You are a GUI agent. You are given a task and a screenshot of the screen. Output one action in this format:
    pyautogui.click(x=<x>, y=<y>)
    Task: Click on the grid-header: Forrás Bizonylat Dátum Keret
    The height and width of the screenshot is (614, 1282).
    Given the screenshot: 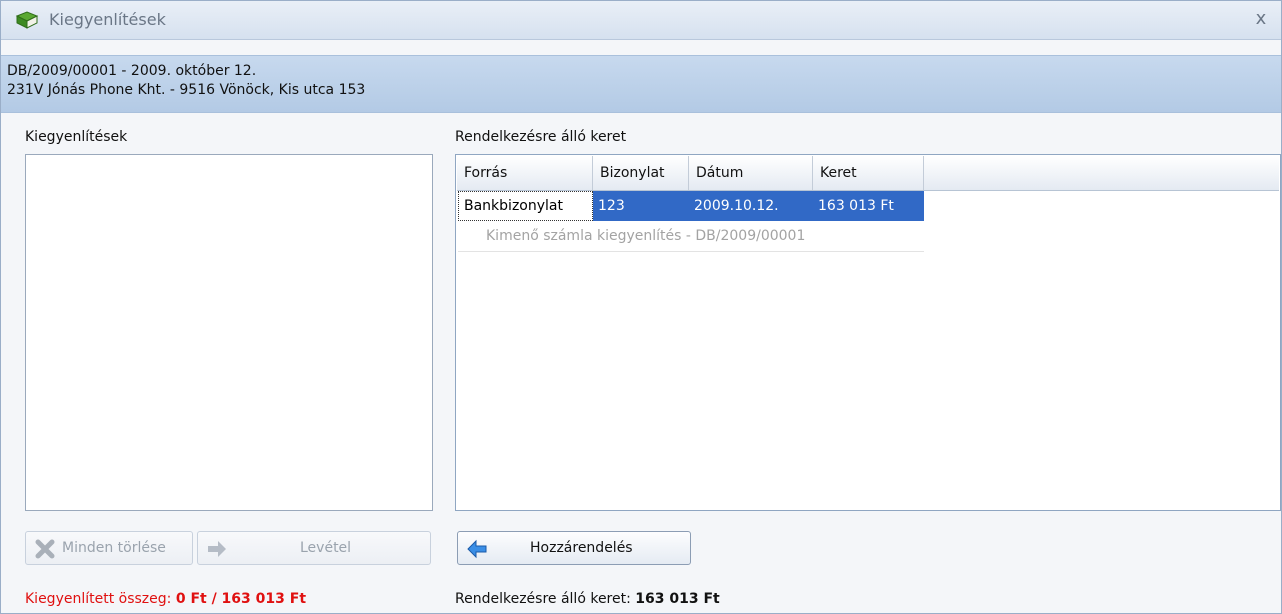 What is the action you would take?
    pyautogui.click(x=868, y=173)
    